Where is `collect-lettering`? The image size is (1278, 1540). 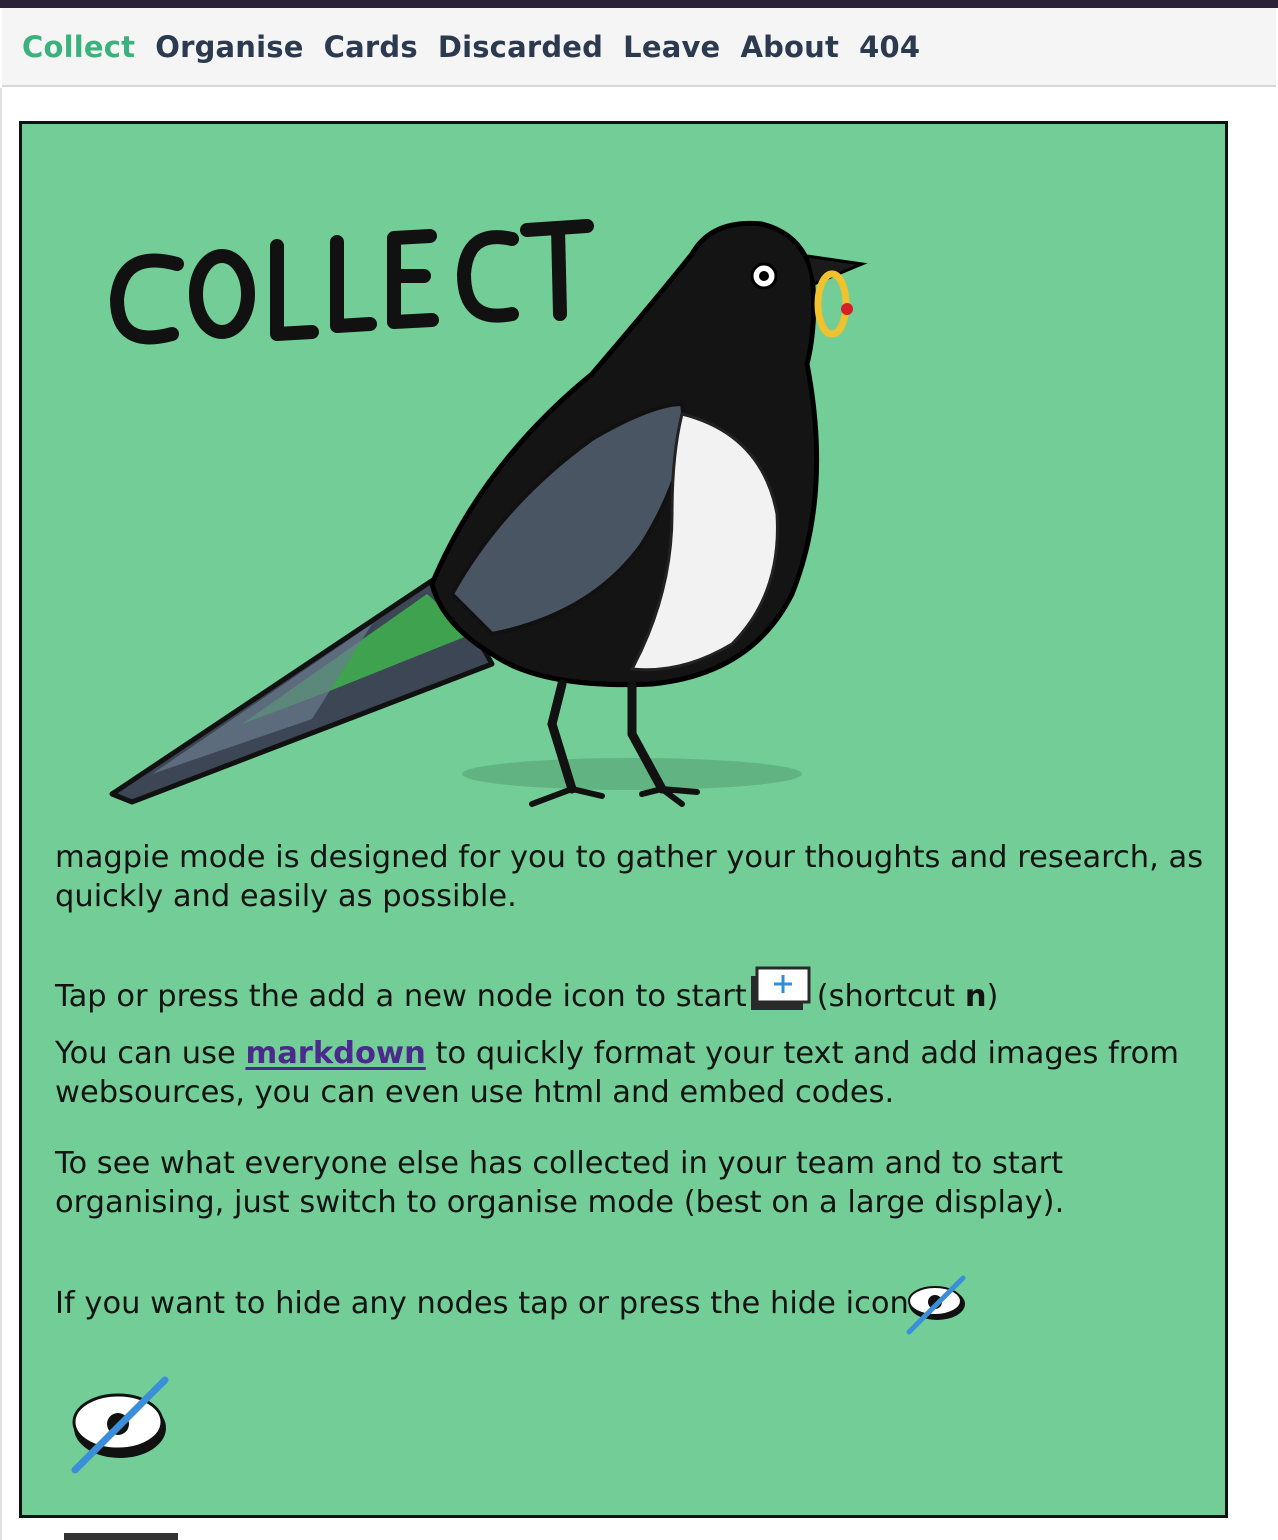
collect-lettering is located at coordinates (352, 282).